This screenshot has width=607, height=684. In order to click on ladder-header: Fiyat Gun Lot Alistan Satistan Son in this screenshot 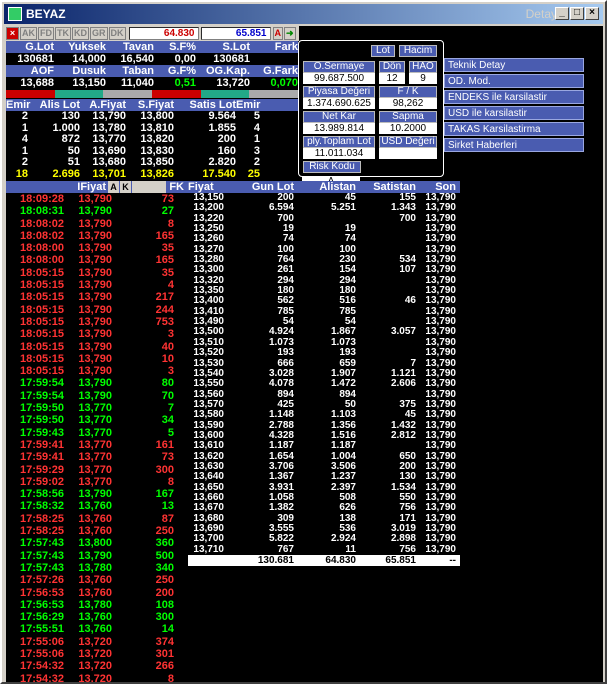, I will do `click(324, 187)`.